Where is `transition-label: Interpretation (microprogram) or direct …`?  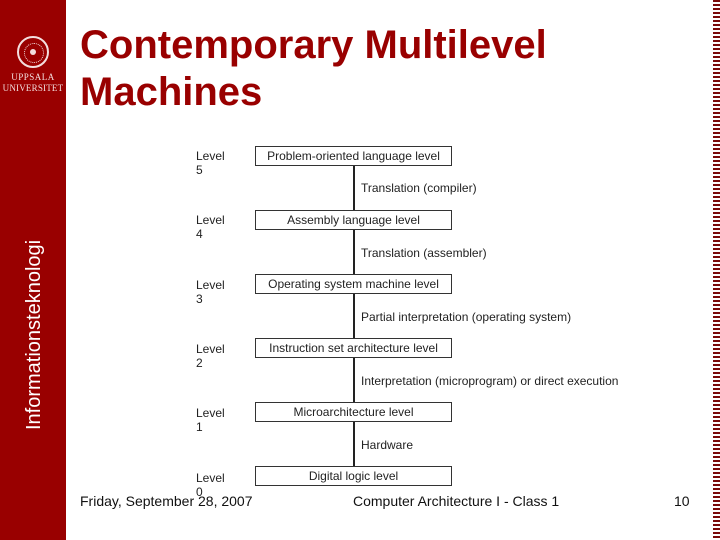 transition-label: Interpretation (microprogram) or direct … is located at coordinates (490, 381).